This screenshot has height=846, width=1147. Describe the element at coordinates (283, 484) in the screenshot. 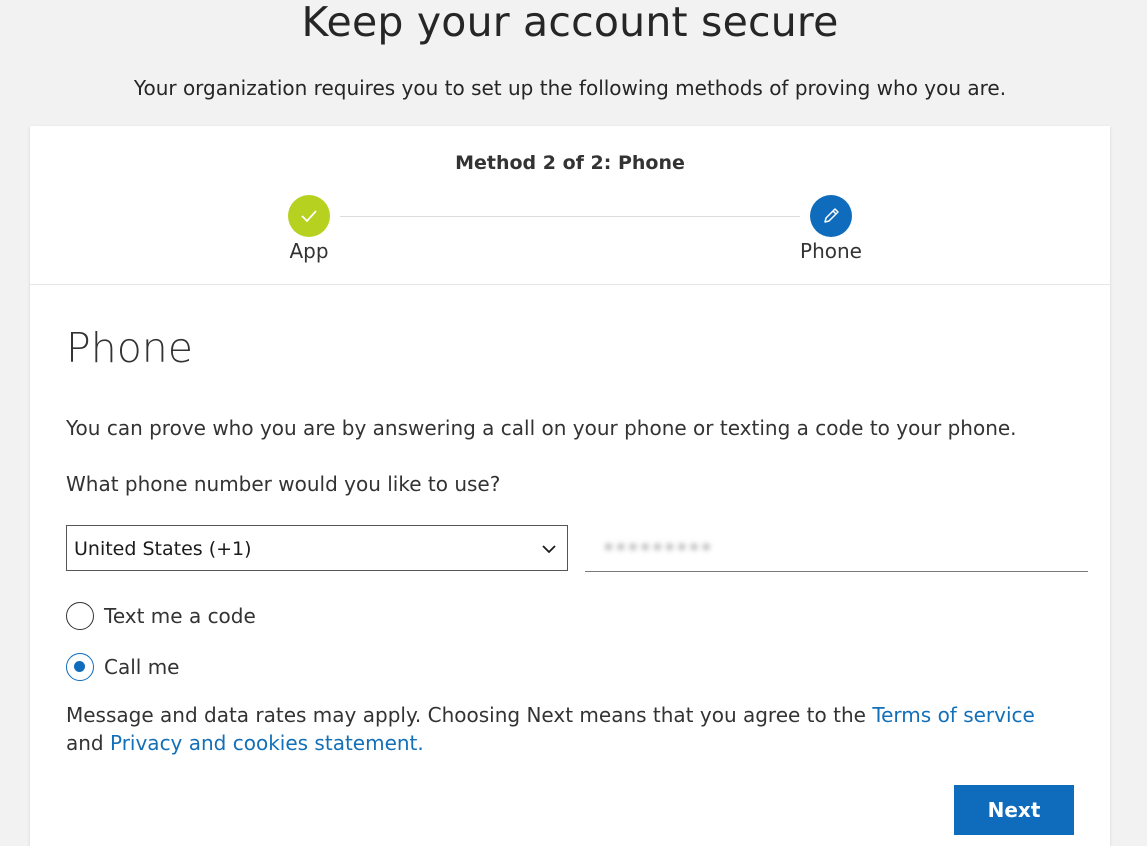

I see `phone-question: What phone number would you like to use?` at that location.